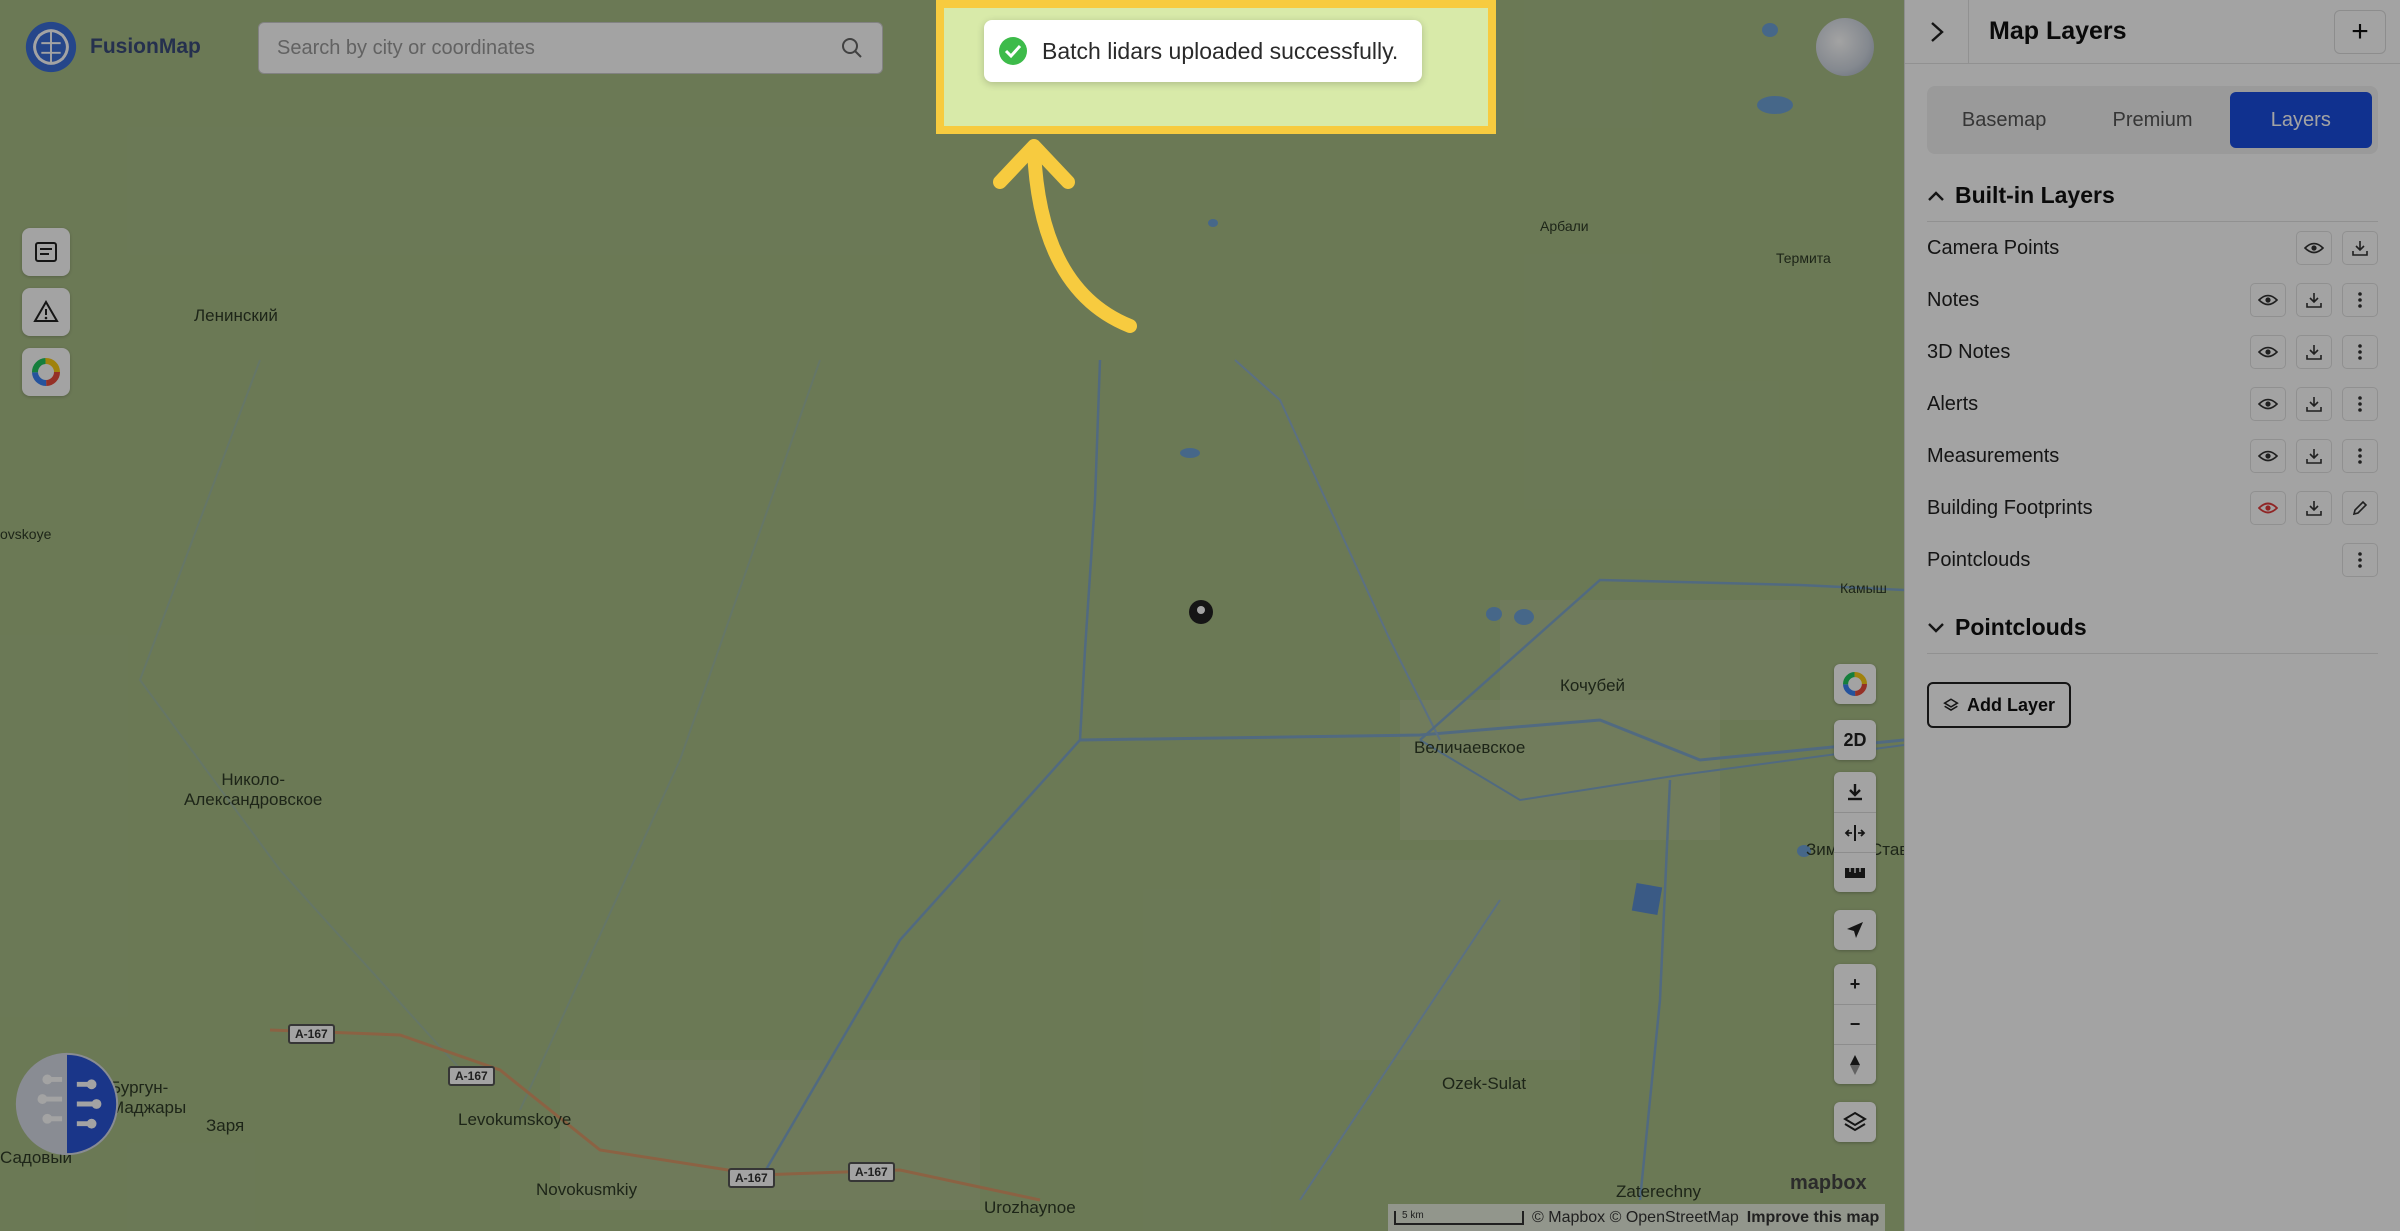 Image resolution: width=2400 pixels, height=1231 pixels. I want to click on download-button, so click(1855, 792).